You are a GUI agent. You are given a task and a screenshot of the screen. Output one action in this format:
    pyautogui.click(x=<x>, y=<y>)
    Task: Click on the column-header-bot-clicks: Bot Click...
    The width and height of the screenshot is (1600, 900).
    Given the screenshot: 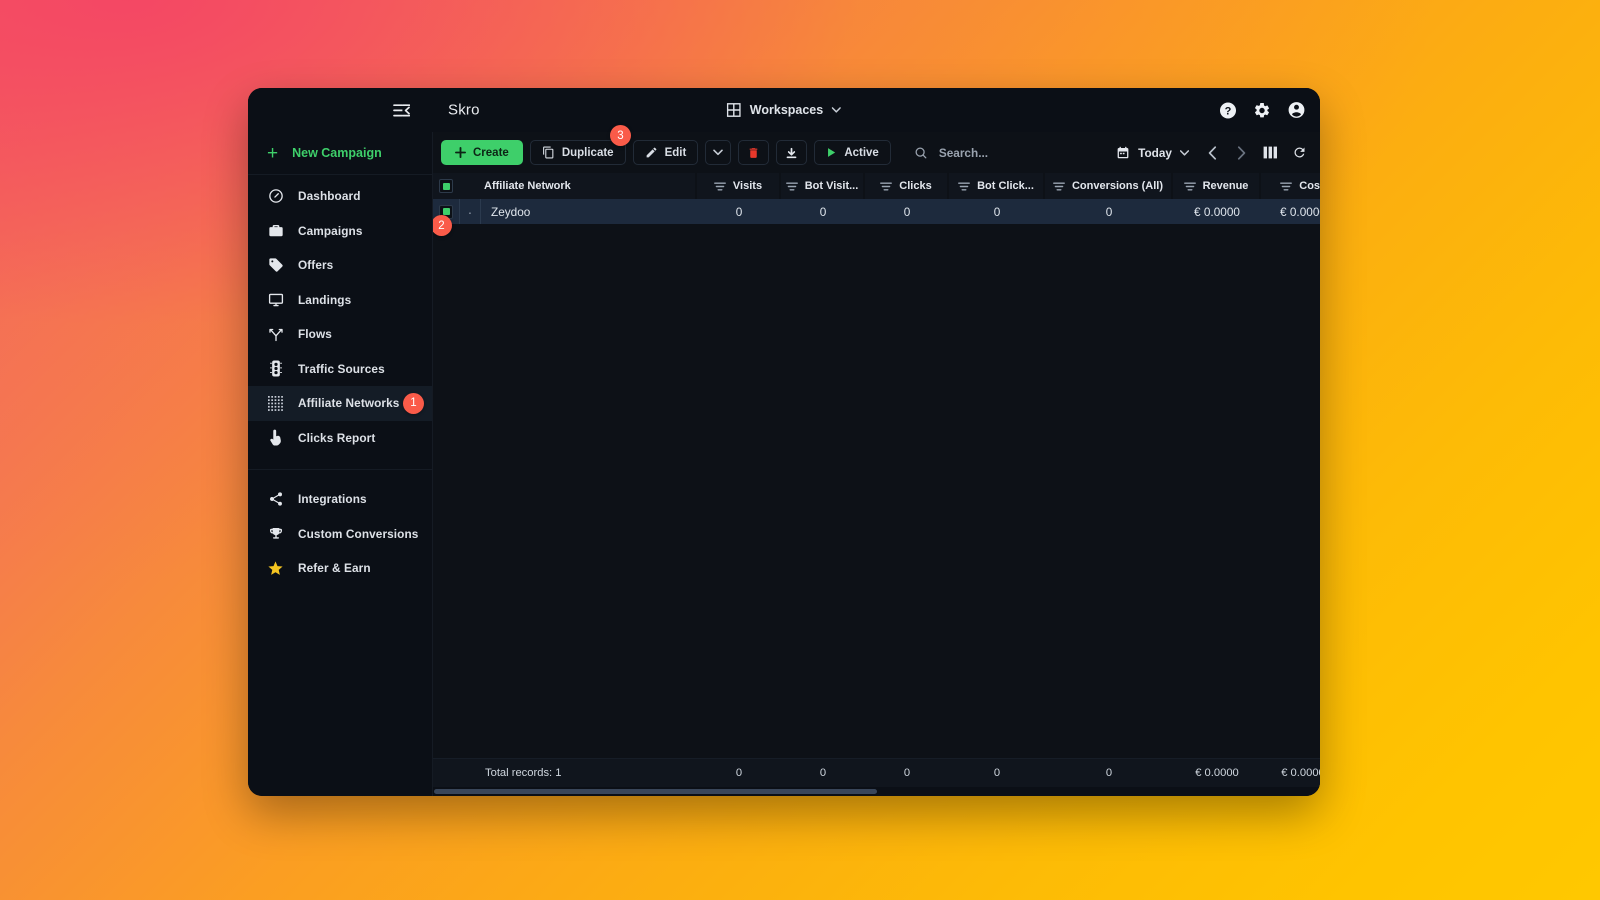 What is the action you would take?
    pyautogui.click(x=997, y=186)
    